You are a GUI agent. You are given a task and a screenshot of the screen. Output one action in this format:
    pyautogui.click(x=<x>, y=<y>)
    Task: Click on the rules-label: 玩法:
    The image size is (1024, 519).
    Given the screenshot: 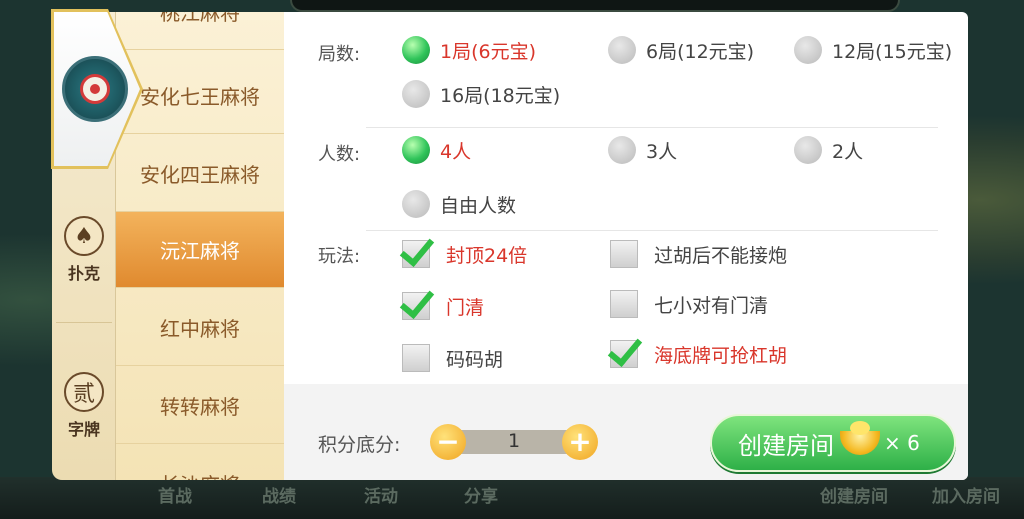 What is the action you would take?
    pyautogui.click(x=339, y=256)
    